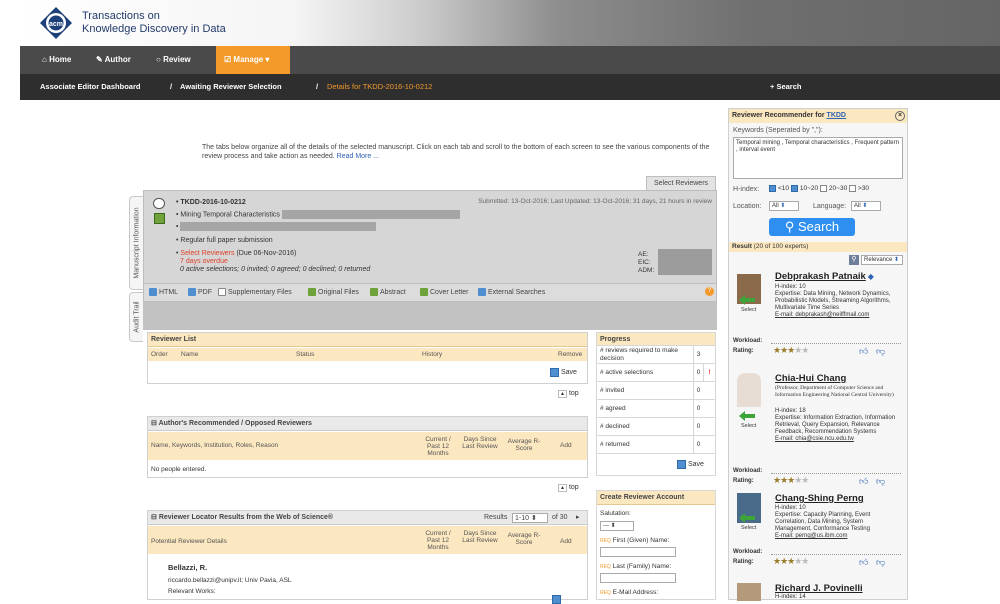  I want to click on redacted-block, so click(370, 214).